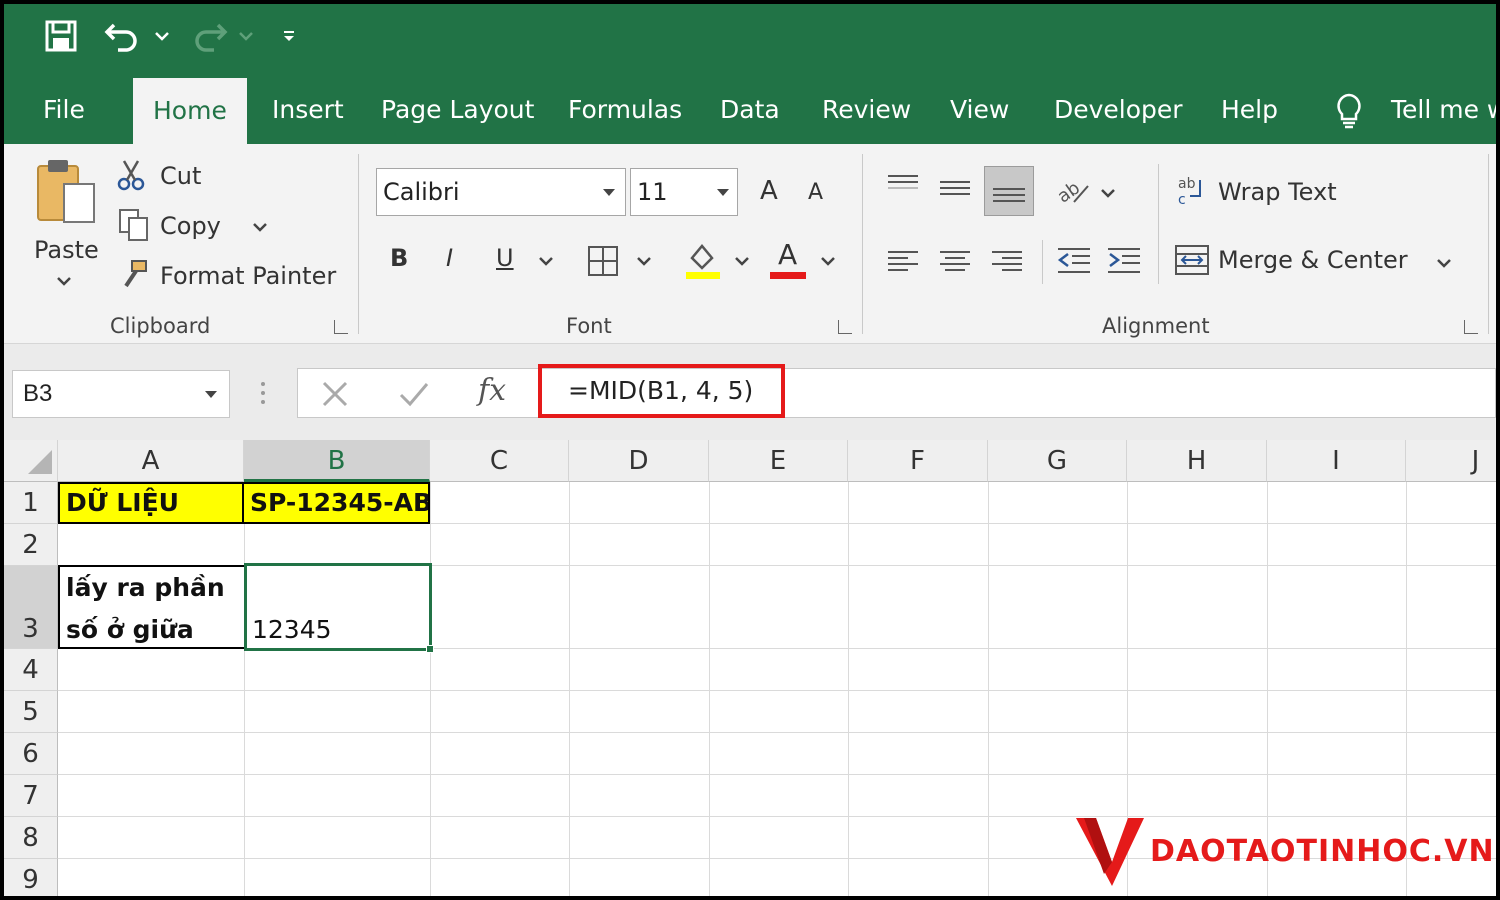 The height and width of the screenshot is (900, 1500). What do you see at coordinates (337, 503) in the screenshot?
I see `cell-b1: SP-12345-AB` at bounding box center [337, 503].